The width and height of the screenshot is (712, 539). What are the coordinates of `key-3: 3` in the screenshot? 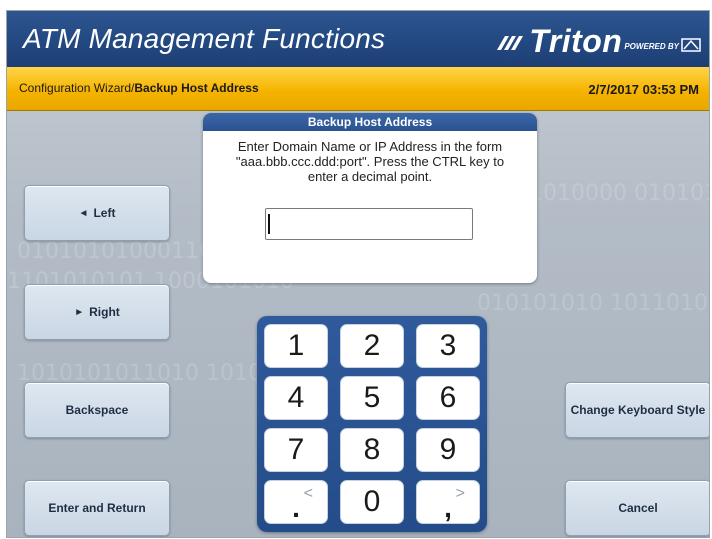 It's located at (448, 346).